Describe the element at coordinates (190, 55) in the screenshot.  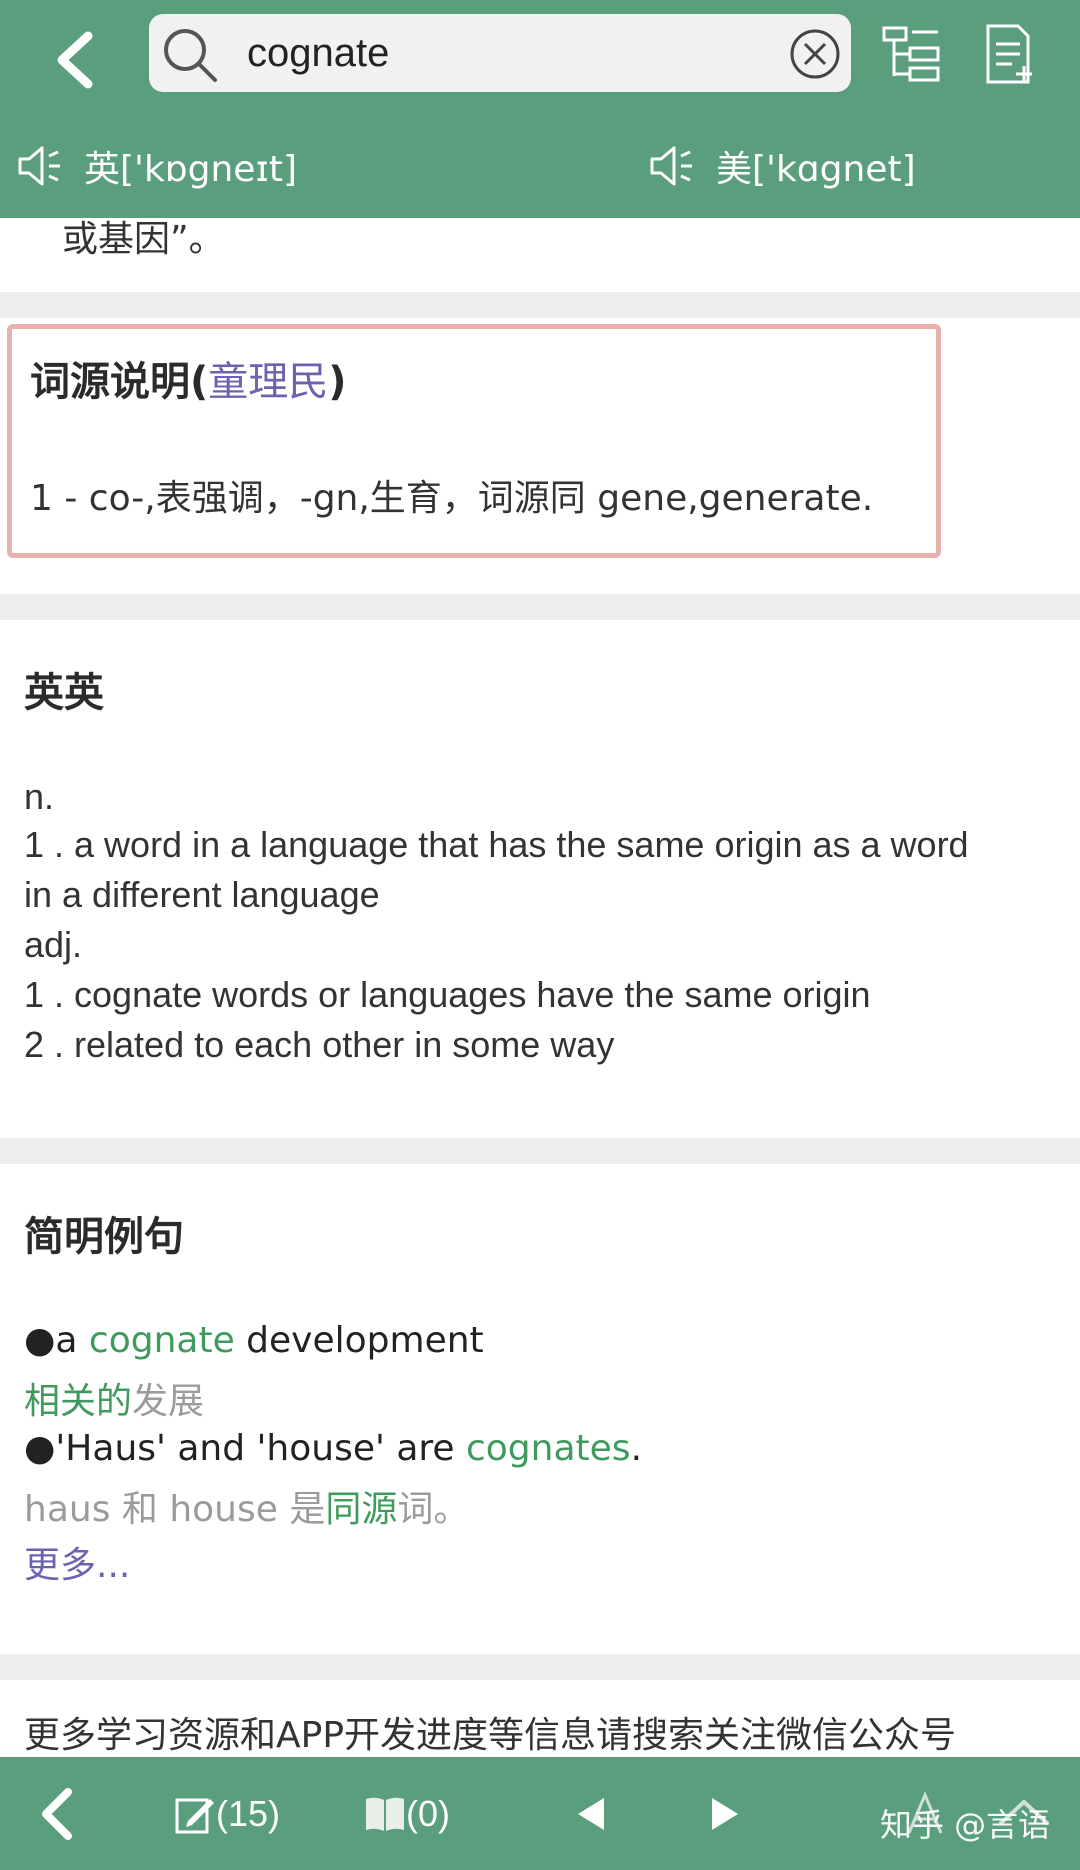
I see `search-icon` at that location.